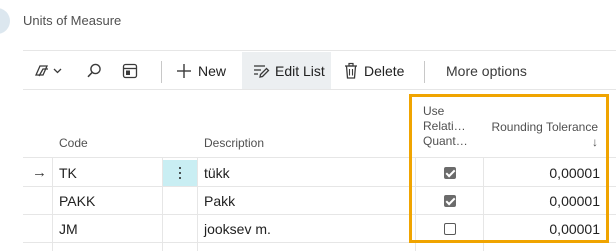  What do you see at coordinates (300, 71) in the screenshot?
I see `edit-list-button-label: Edit List` at bounding box center [300, 71].